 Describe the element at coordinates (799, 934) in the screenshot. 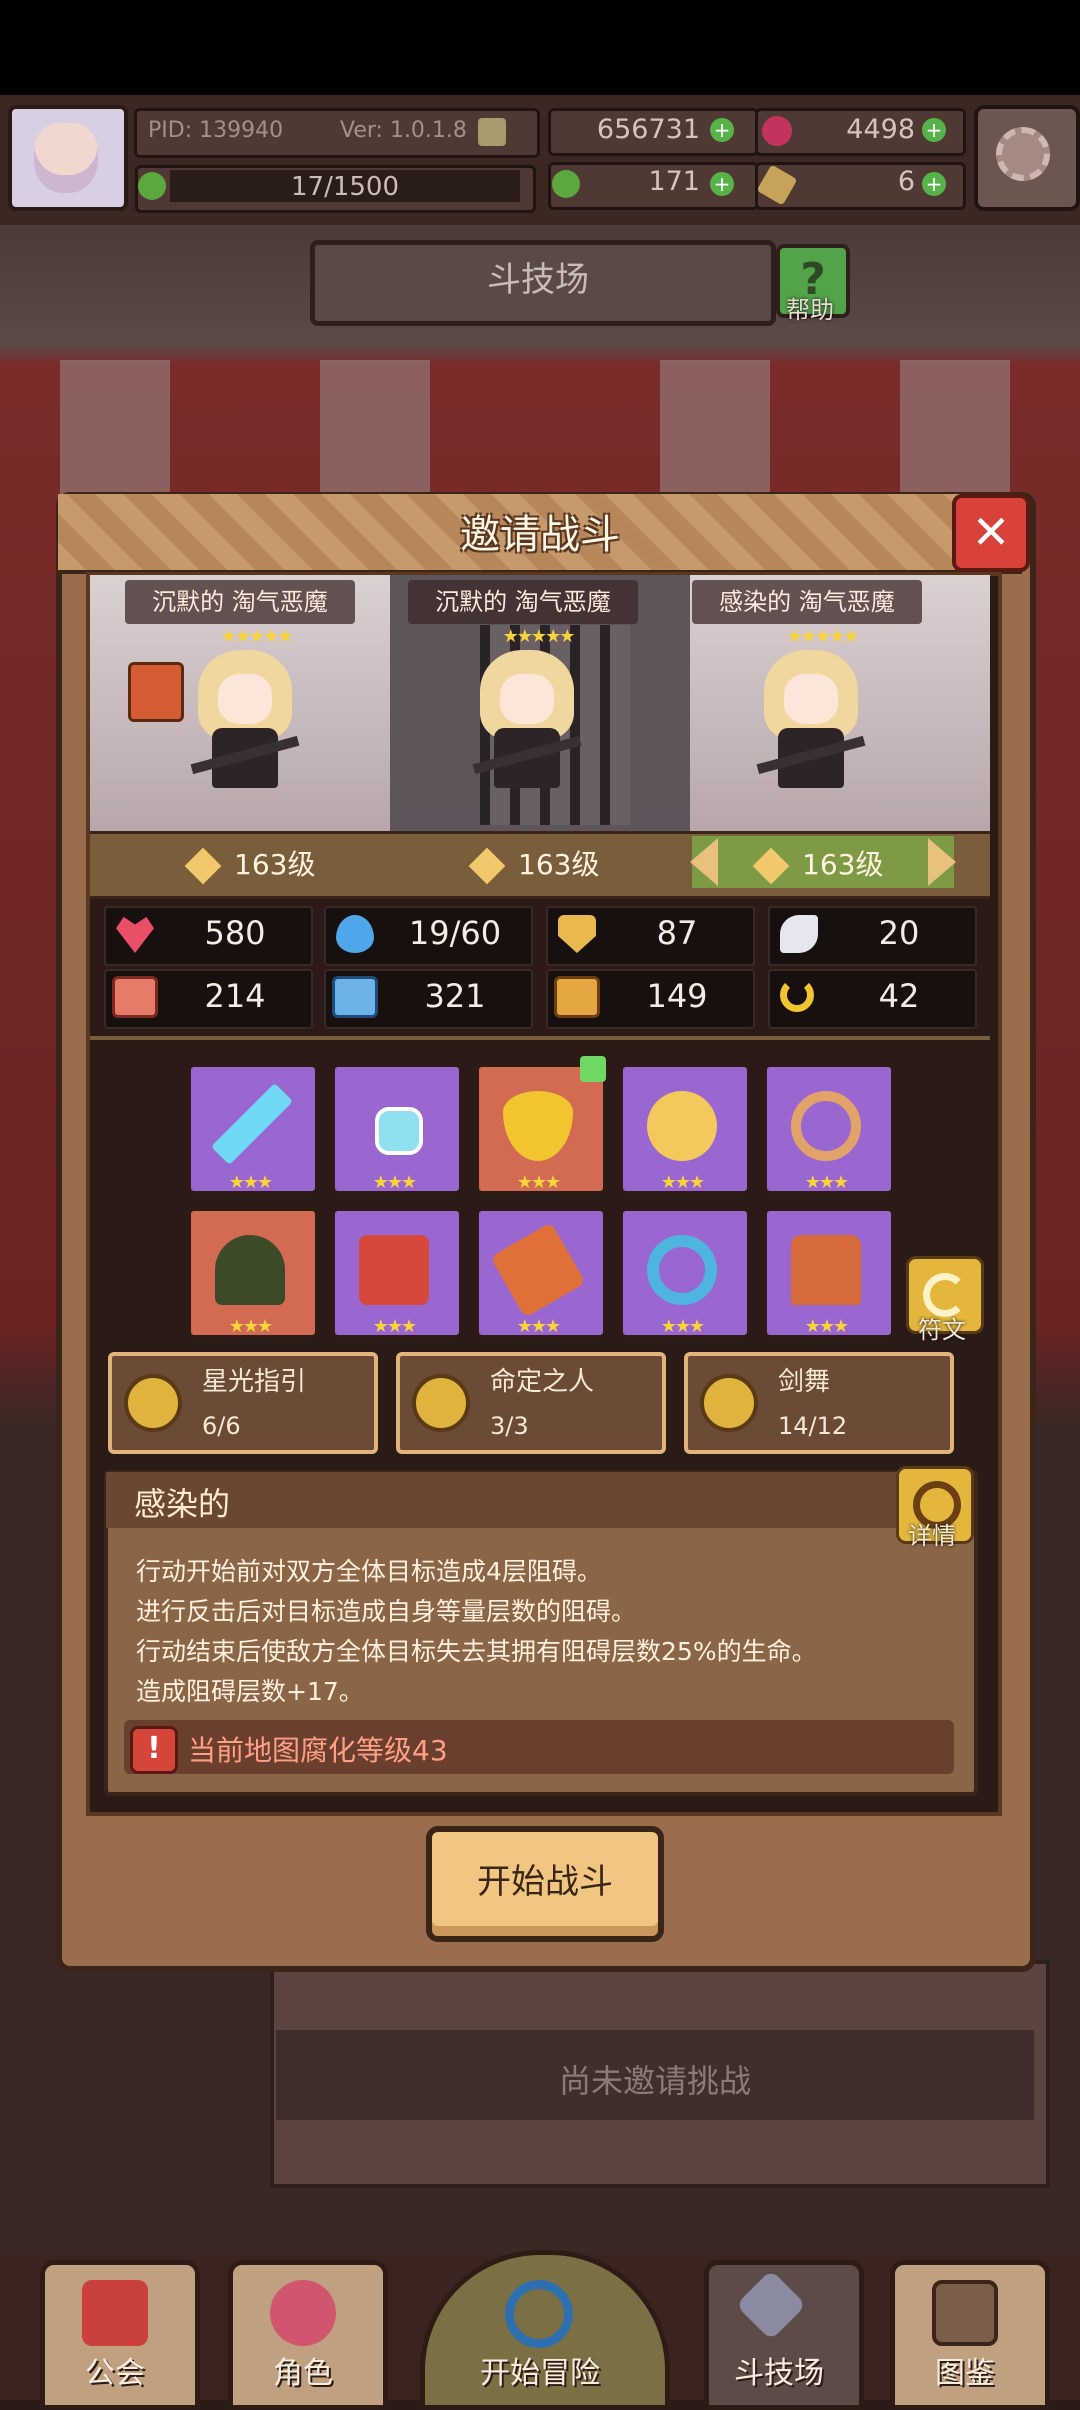

I see `wing-icon` at that location.